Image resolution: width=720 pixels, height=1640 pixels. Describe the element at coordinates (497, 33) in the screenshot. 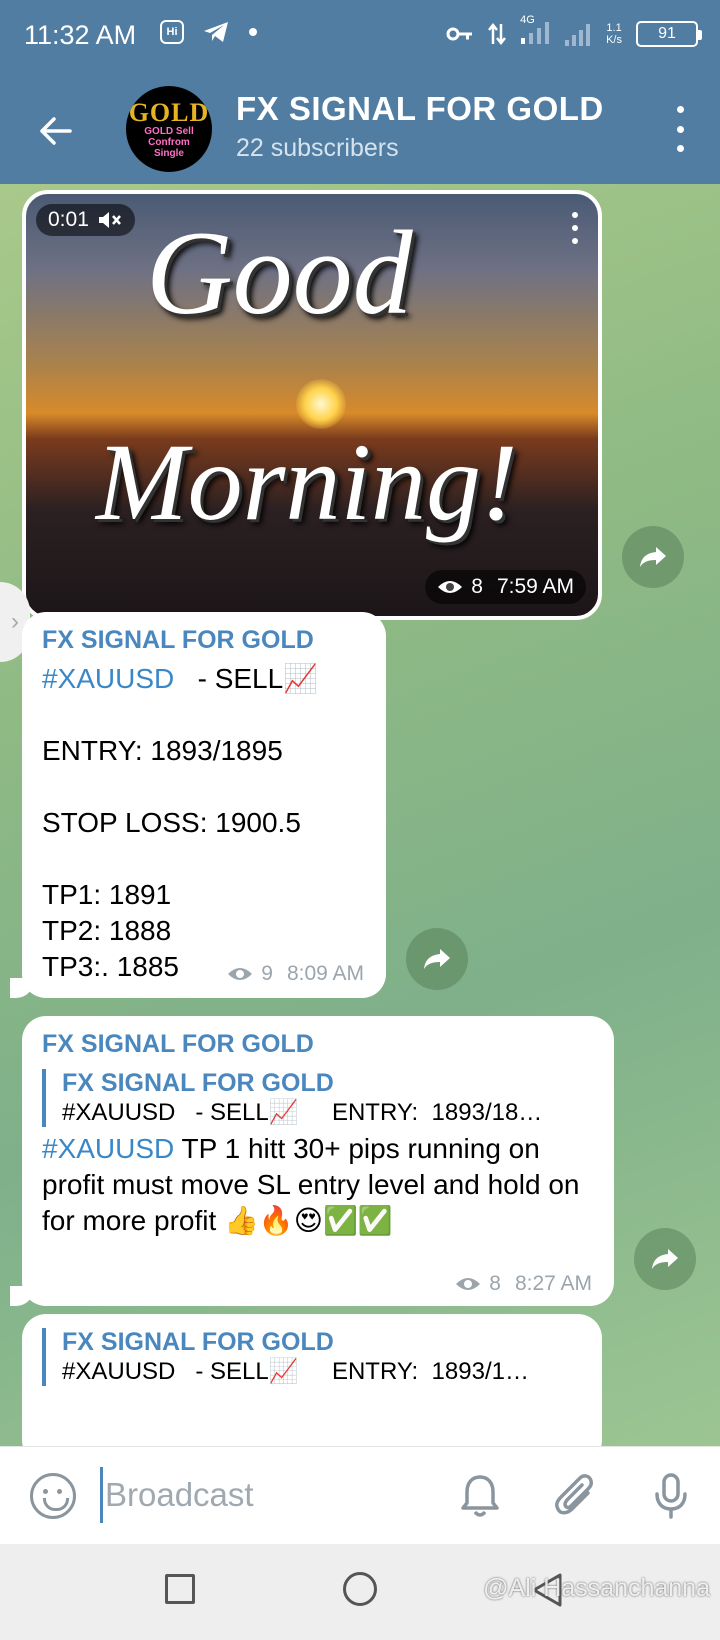

I see `data-transfer-icon` at that location.